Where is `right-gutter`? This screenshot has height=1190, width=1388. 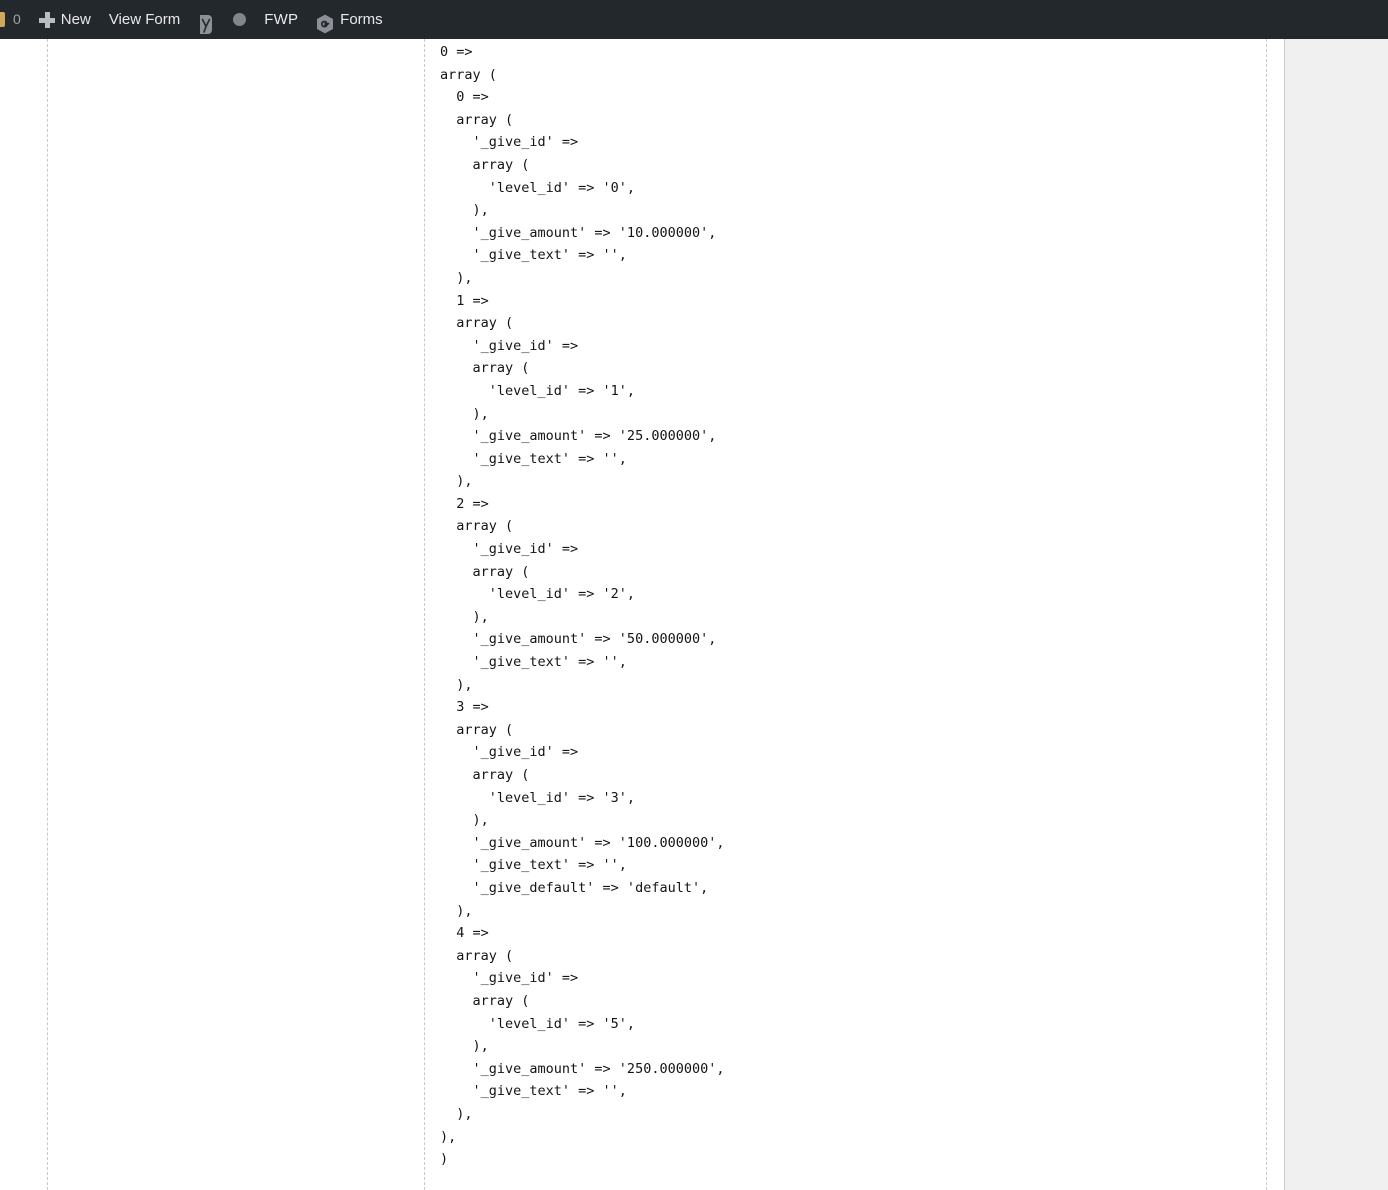 right-gutter is located at coordinates (1336, 614).